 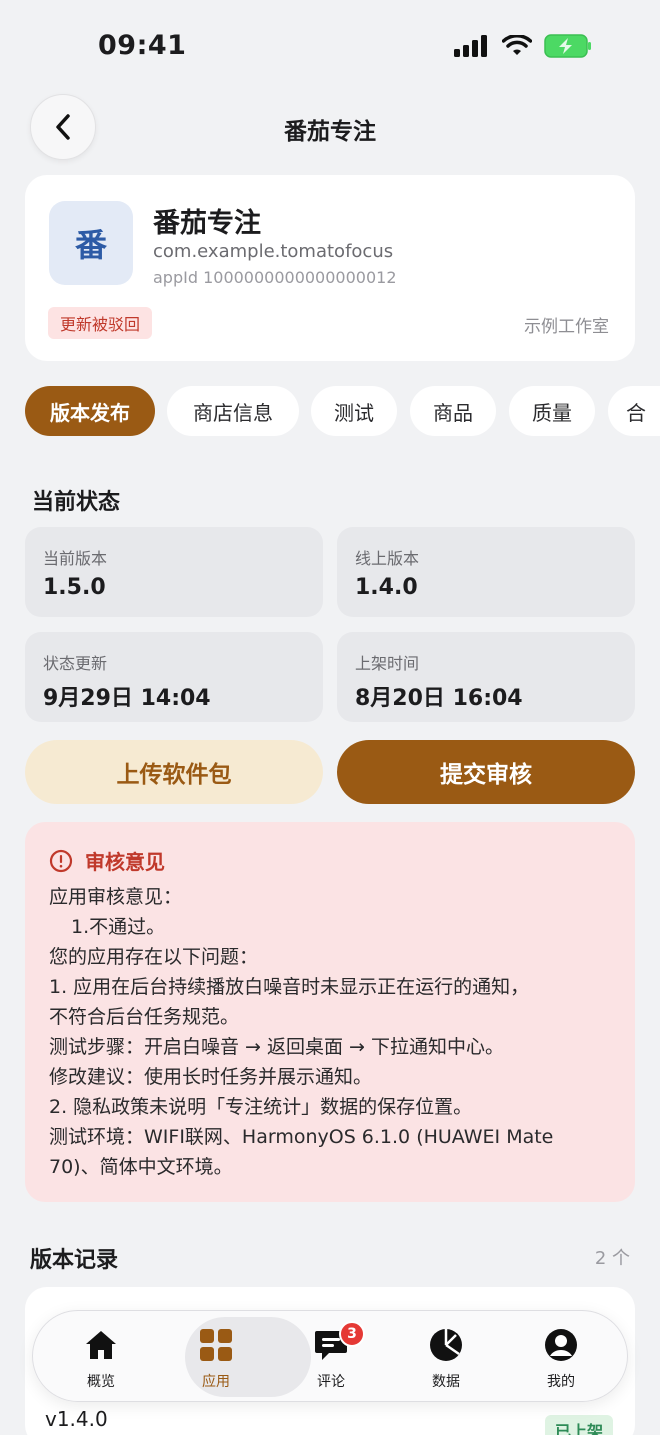 What do you see at coordinates (144, 1017) in the screenshot?
I see `review-line: 不符合后台任务规范。` at bounding box center [144, 1017].